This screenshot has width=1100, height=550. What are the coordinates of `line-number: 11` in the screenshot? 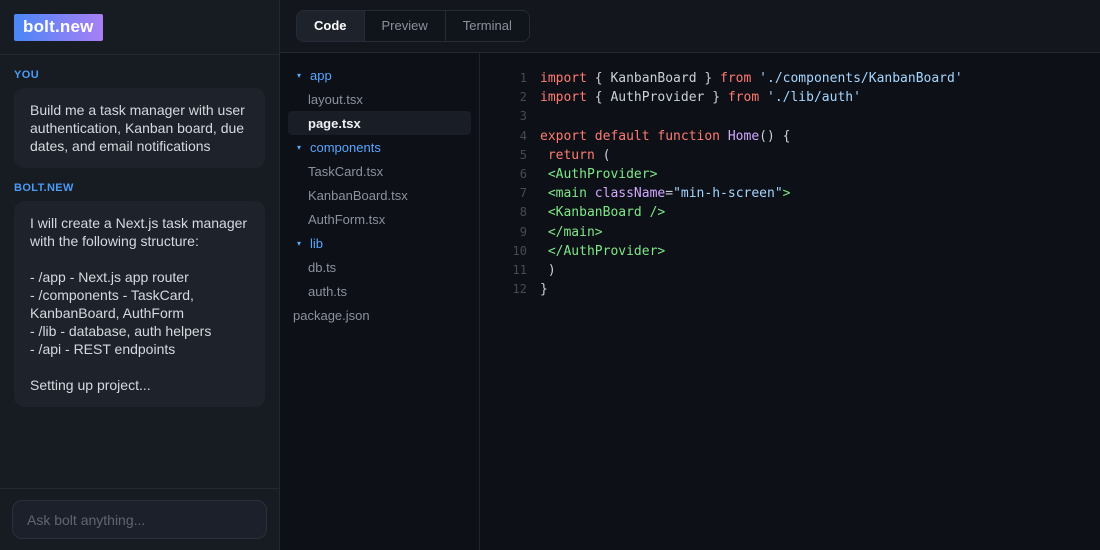 It's located at (519, 269).